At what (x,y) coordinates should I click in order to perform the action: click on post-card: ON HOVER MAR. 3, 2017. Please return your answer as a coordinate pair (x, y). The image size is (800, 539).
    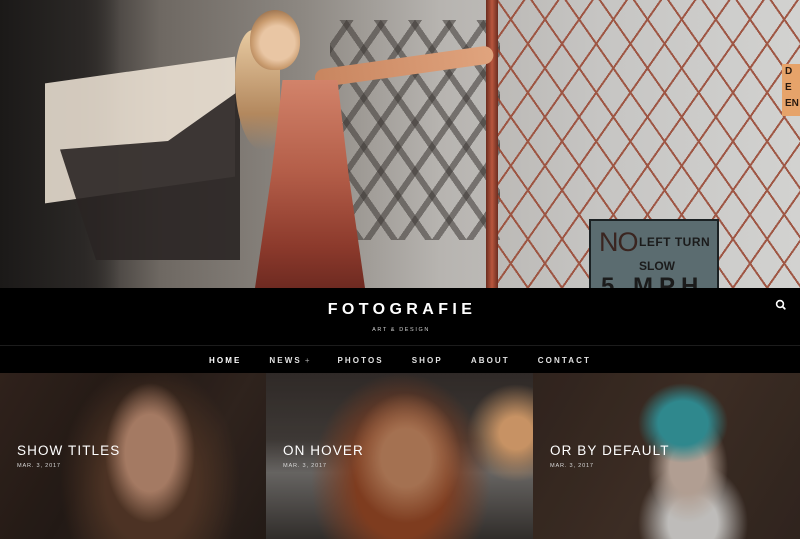
    Looking at the image, I should click on (399, 456).